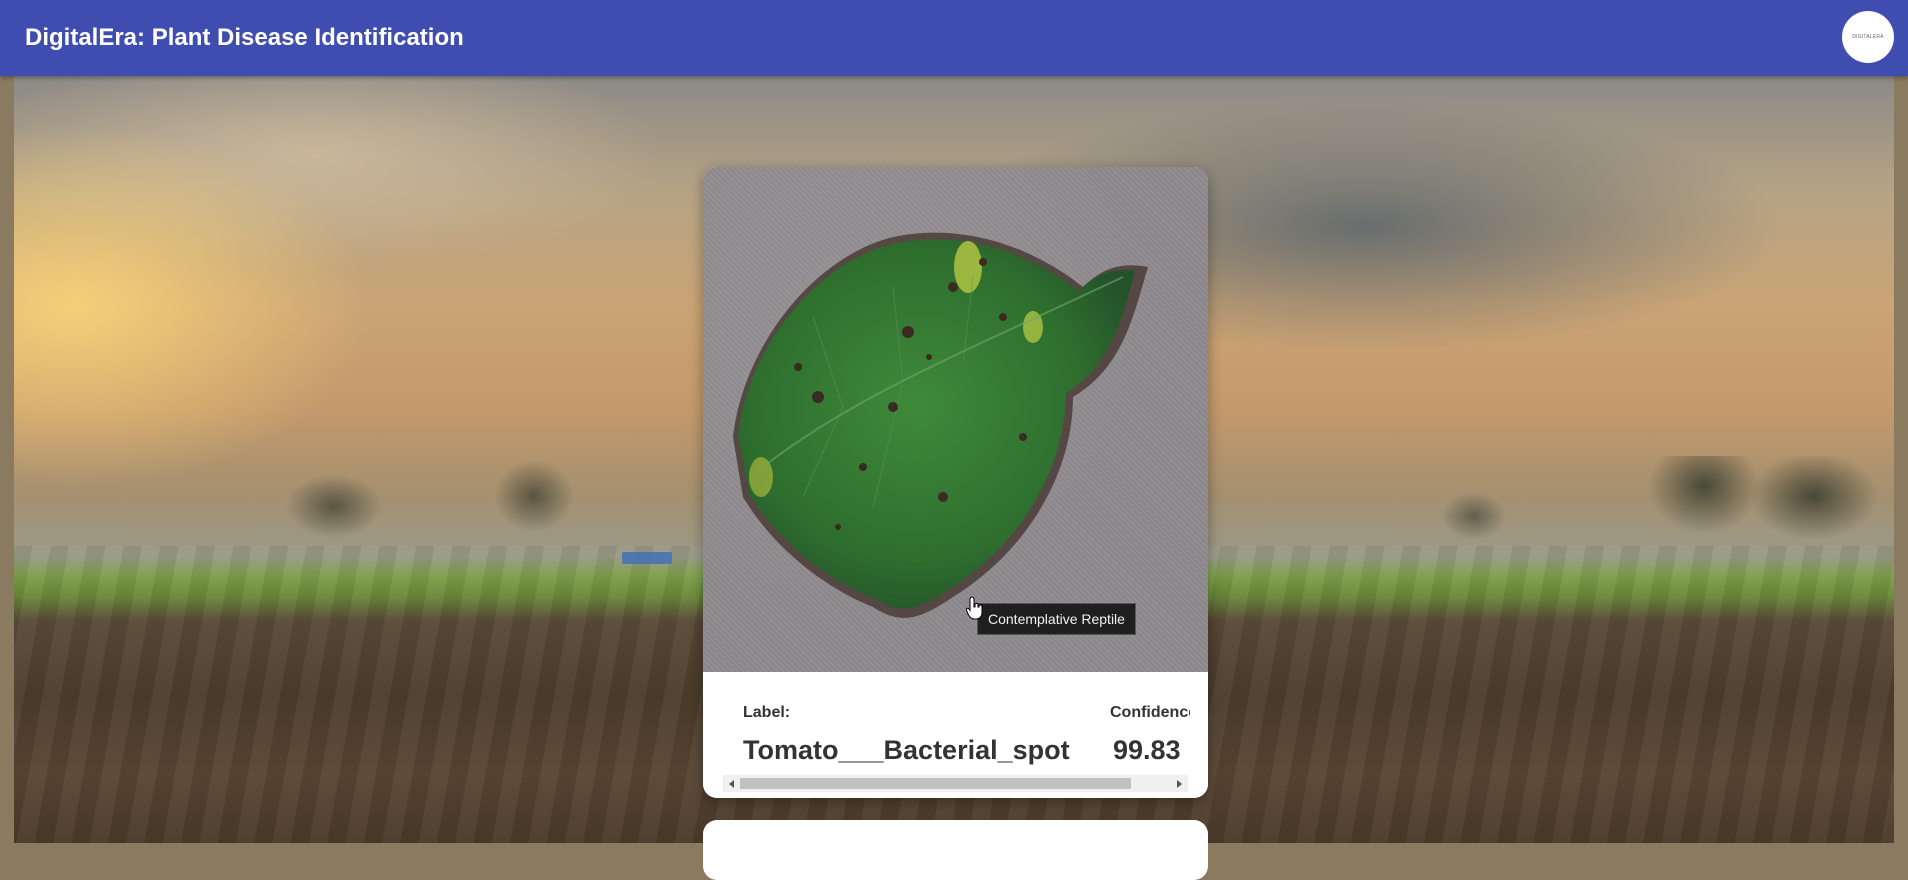 Image resolution: width=1908 pixels, height=880 pixels. I want to click on leaf-illustration, so click(940, 425).